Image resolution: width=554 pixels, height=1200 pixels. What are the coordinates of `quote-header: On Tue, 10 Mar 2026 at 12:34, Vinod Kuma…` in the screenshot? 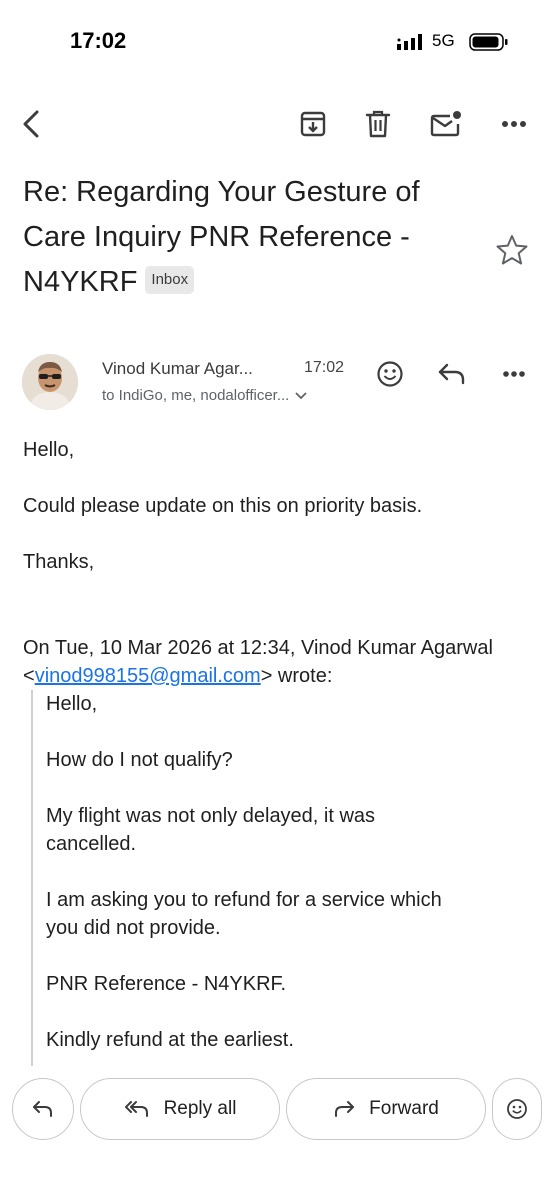 It's located at (273, 662).